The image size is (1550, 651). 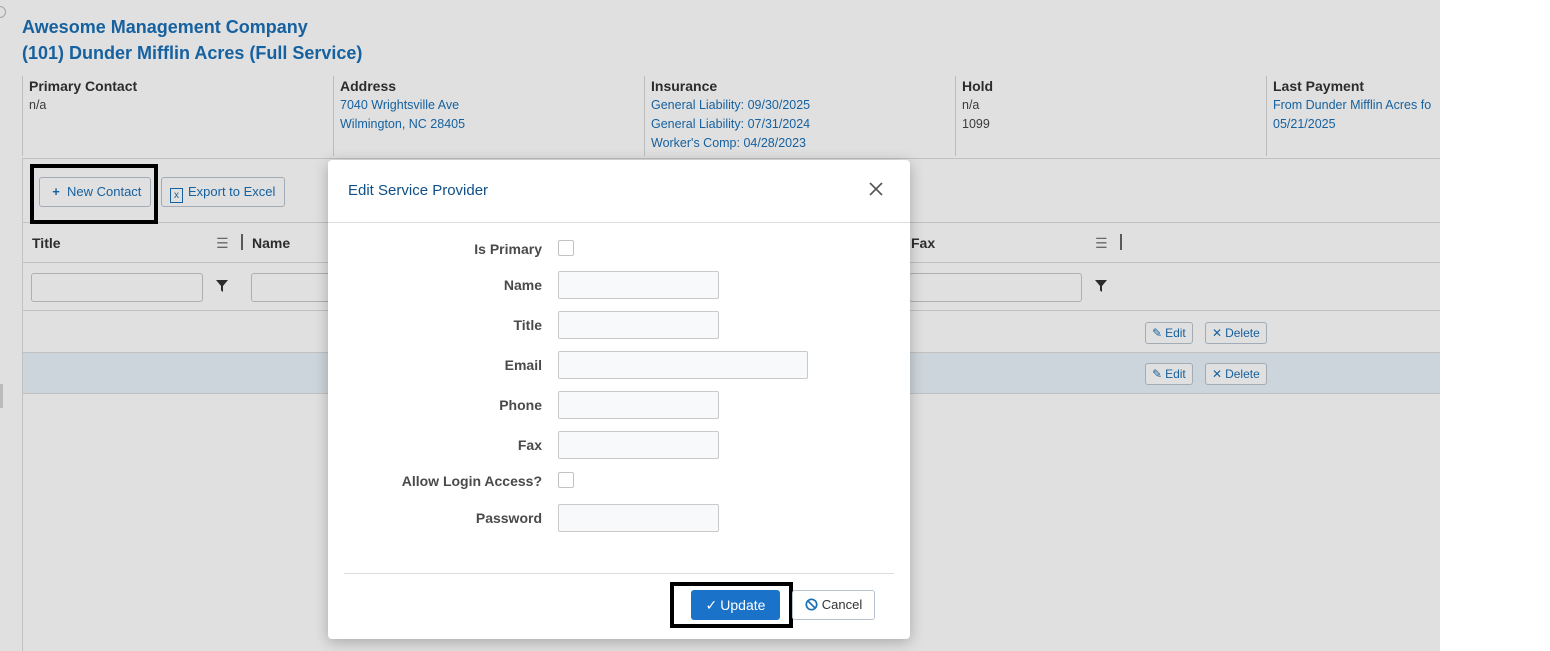 What do you see at coordinates (731, 605) in the screenshot?
I see `highlight-box` at bounding box center [731, 605].